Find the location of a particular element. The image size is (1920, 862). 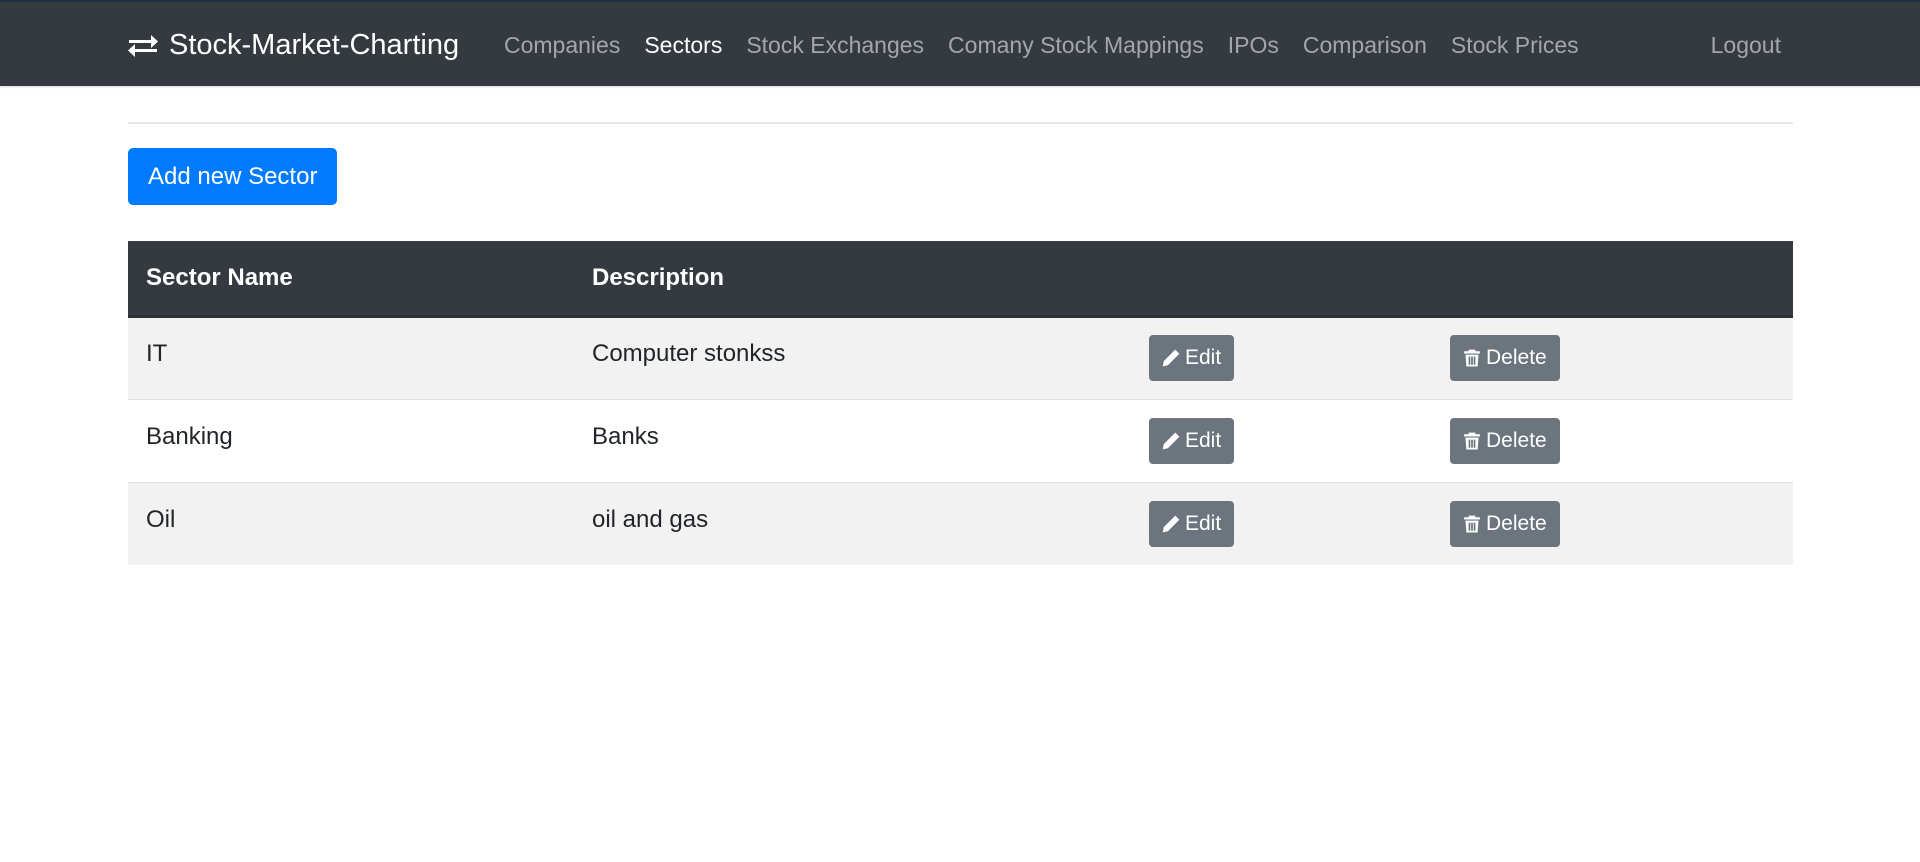

column-header-description: Description is located at coordinates (861, 279).